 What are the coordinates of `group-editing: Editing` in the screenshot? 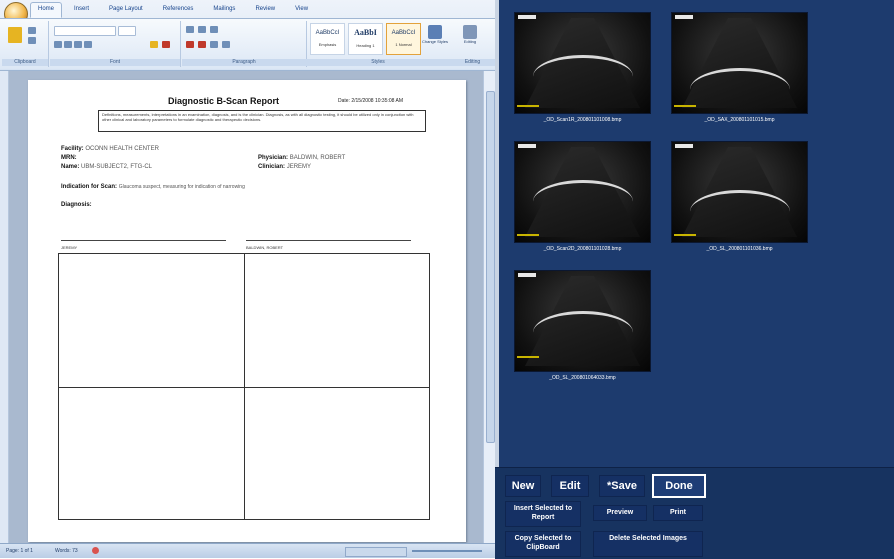 It's located at (472, 44).